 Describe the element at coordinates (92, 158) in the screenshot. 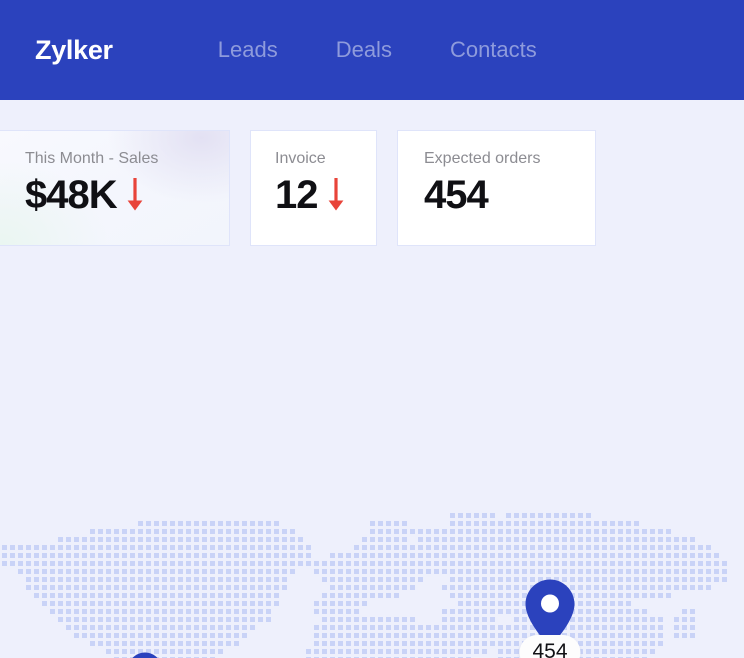

I see `kpi-card-label: This Month - Sales` at that location.